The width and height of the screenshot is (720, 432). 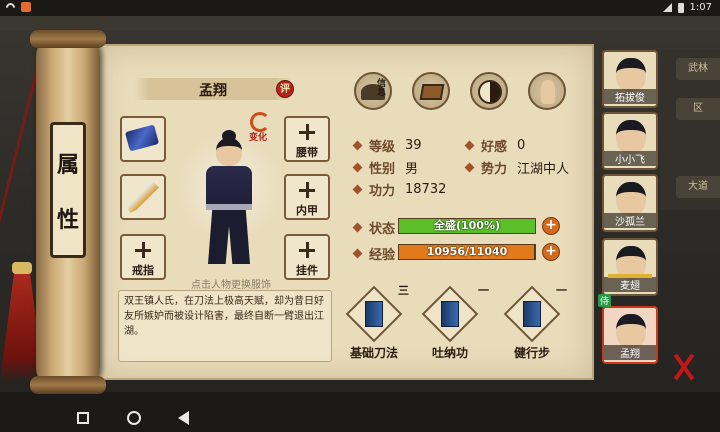 What do you see at coordinates (360, 8) in the screenshot?
I see `status-bar: 1:07` at bounding box center [360, 8].